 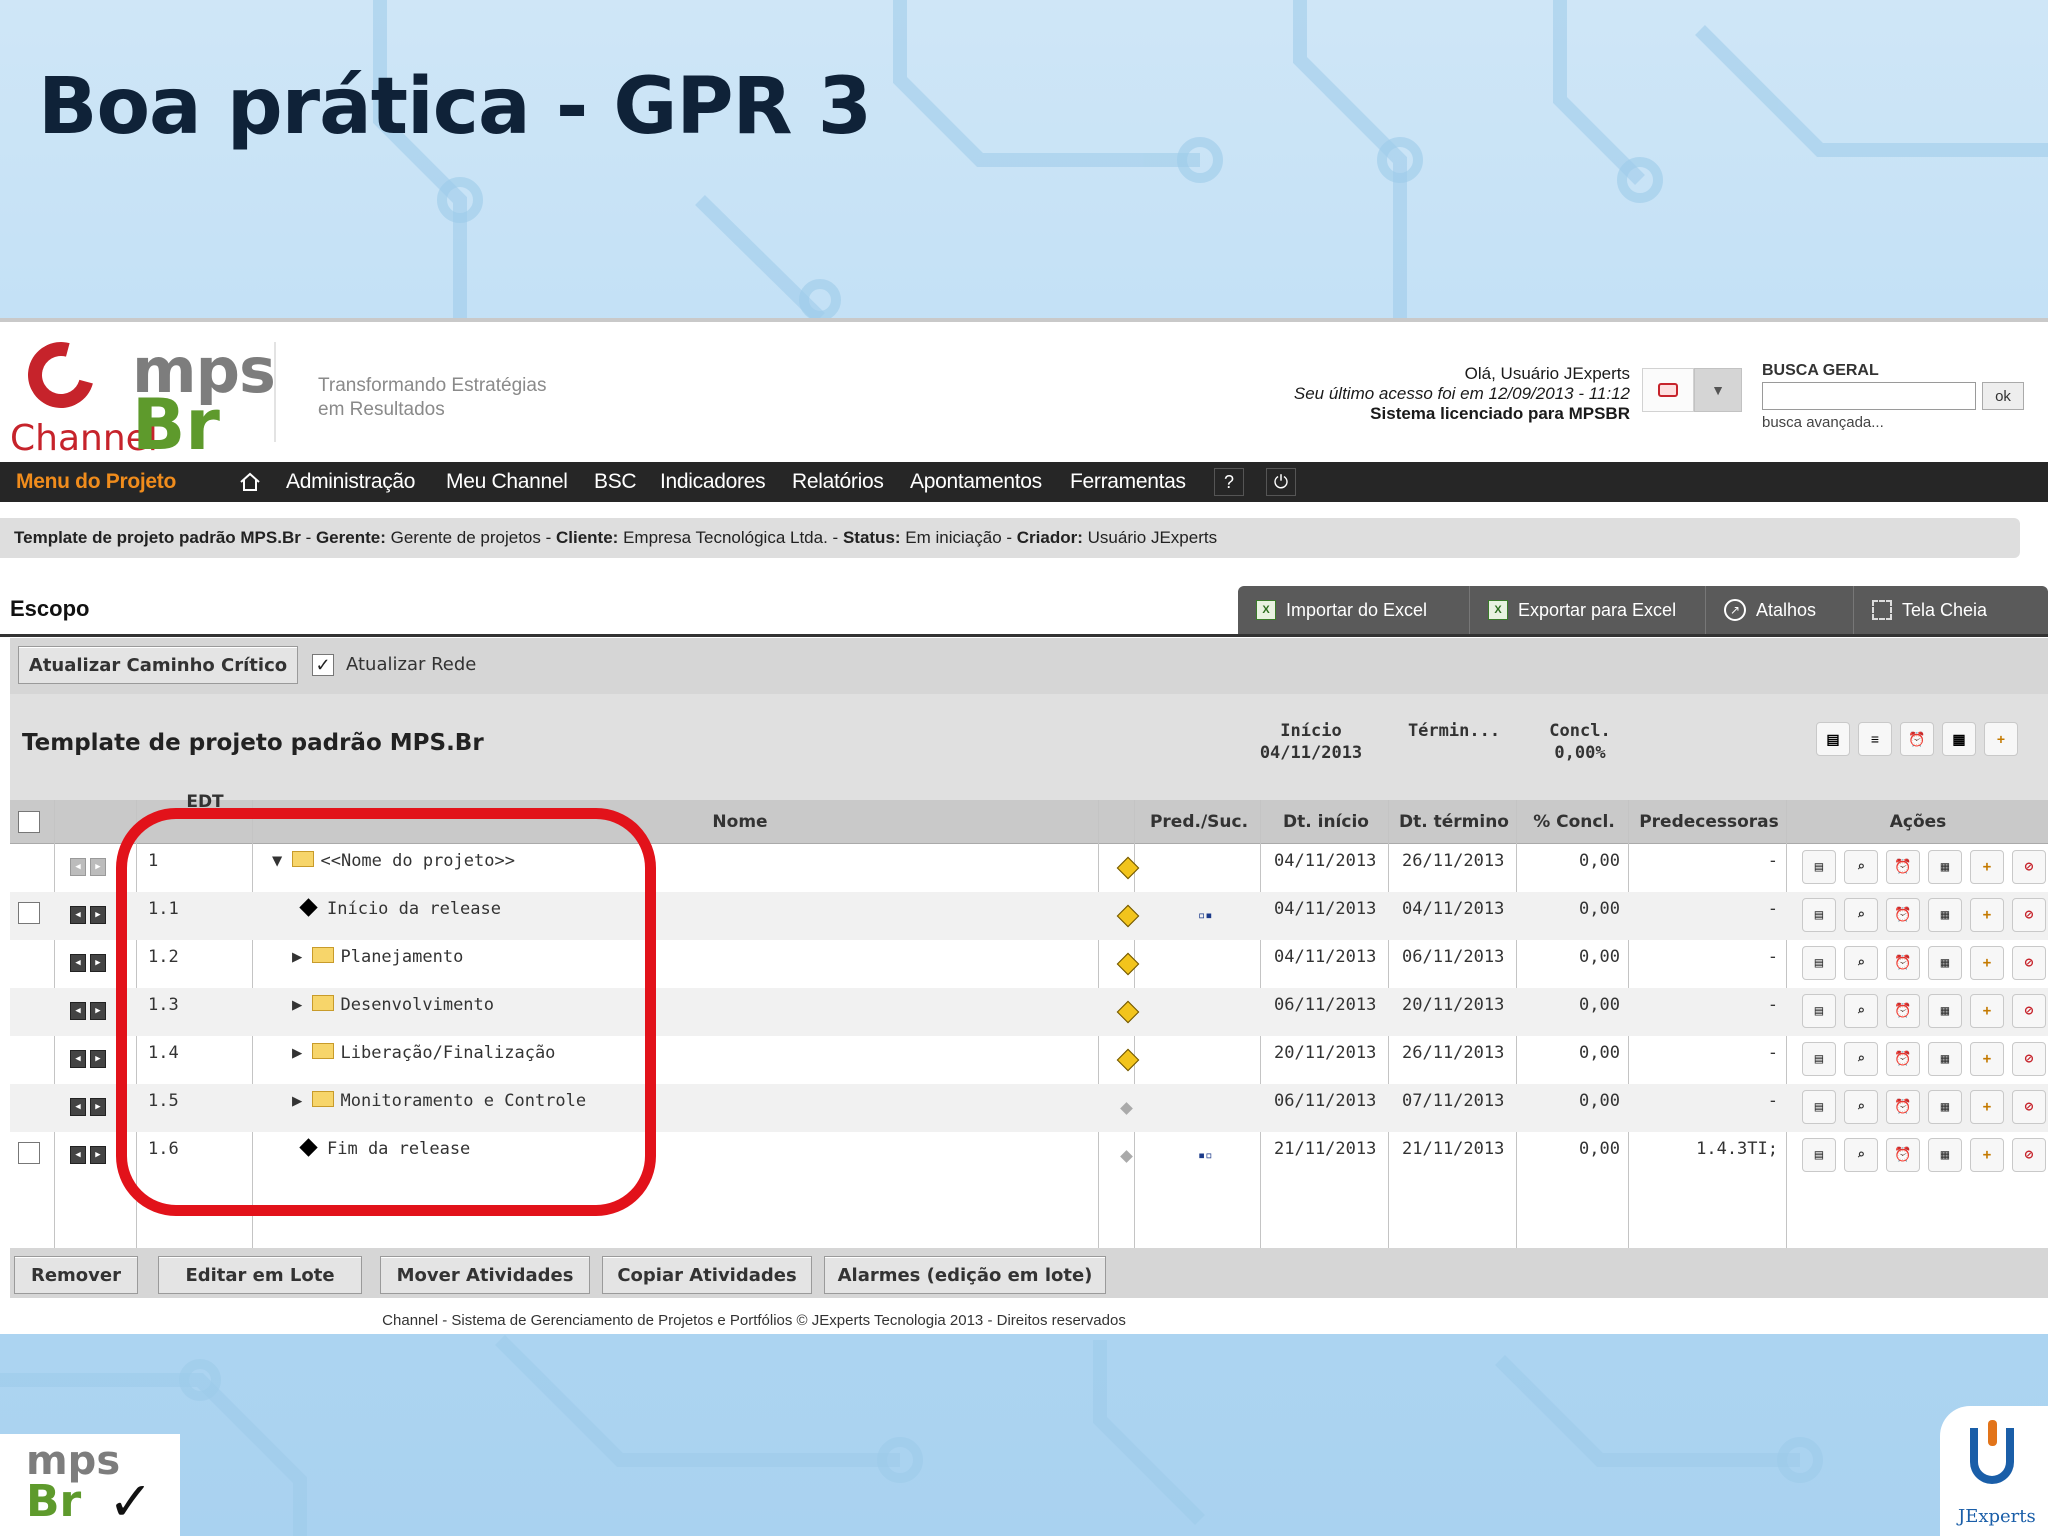 What do you see at coordinates (76, 1275) in the screenshot?
I see `remove-button: Remover` at bounding box center [76, 1275].